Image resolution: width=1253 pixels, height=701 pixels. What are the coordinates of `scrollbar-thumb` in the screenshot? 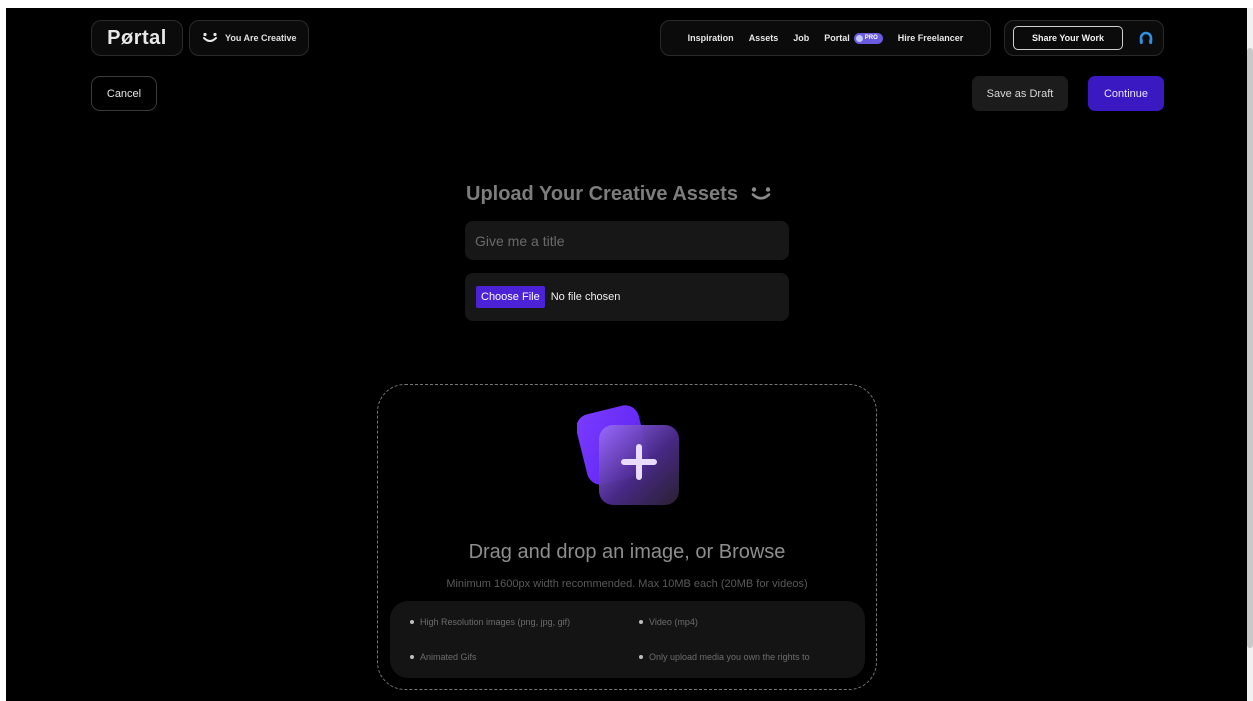 It's located at (1250, 348).